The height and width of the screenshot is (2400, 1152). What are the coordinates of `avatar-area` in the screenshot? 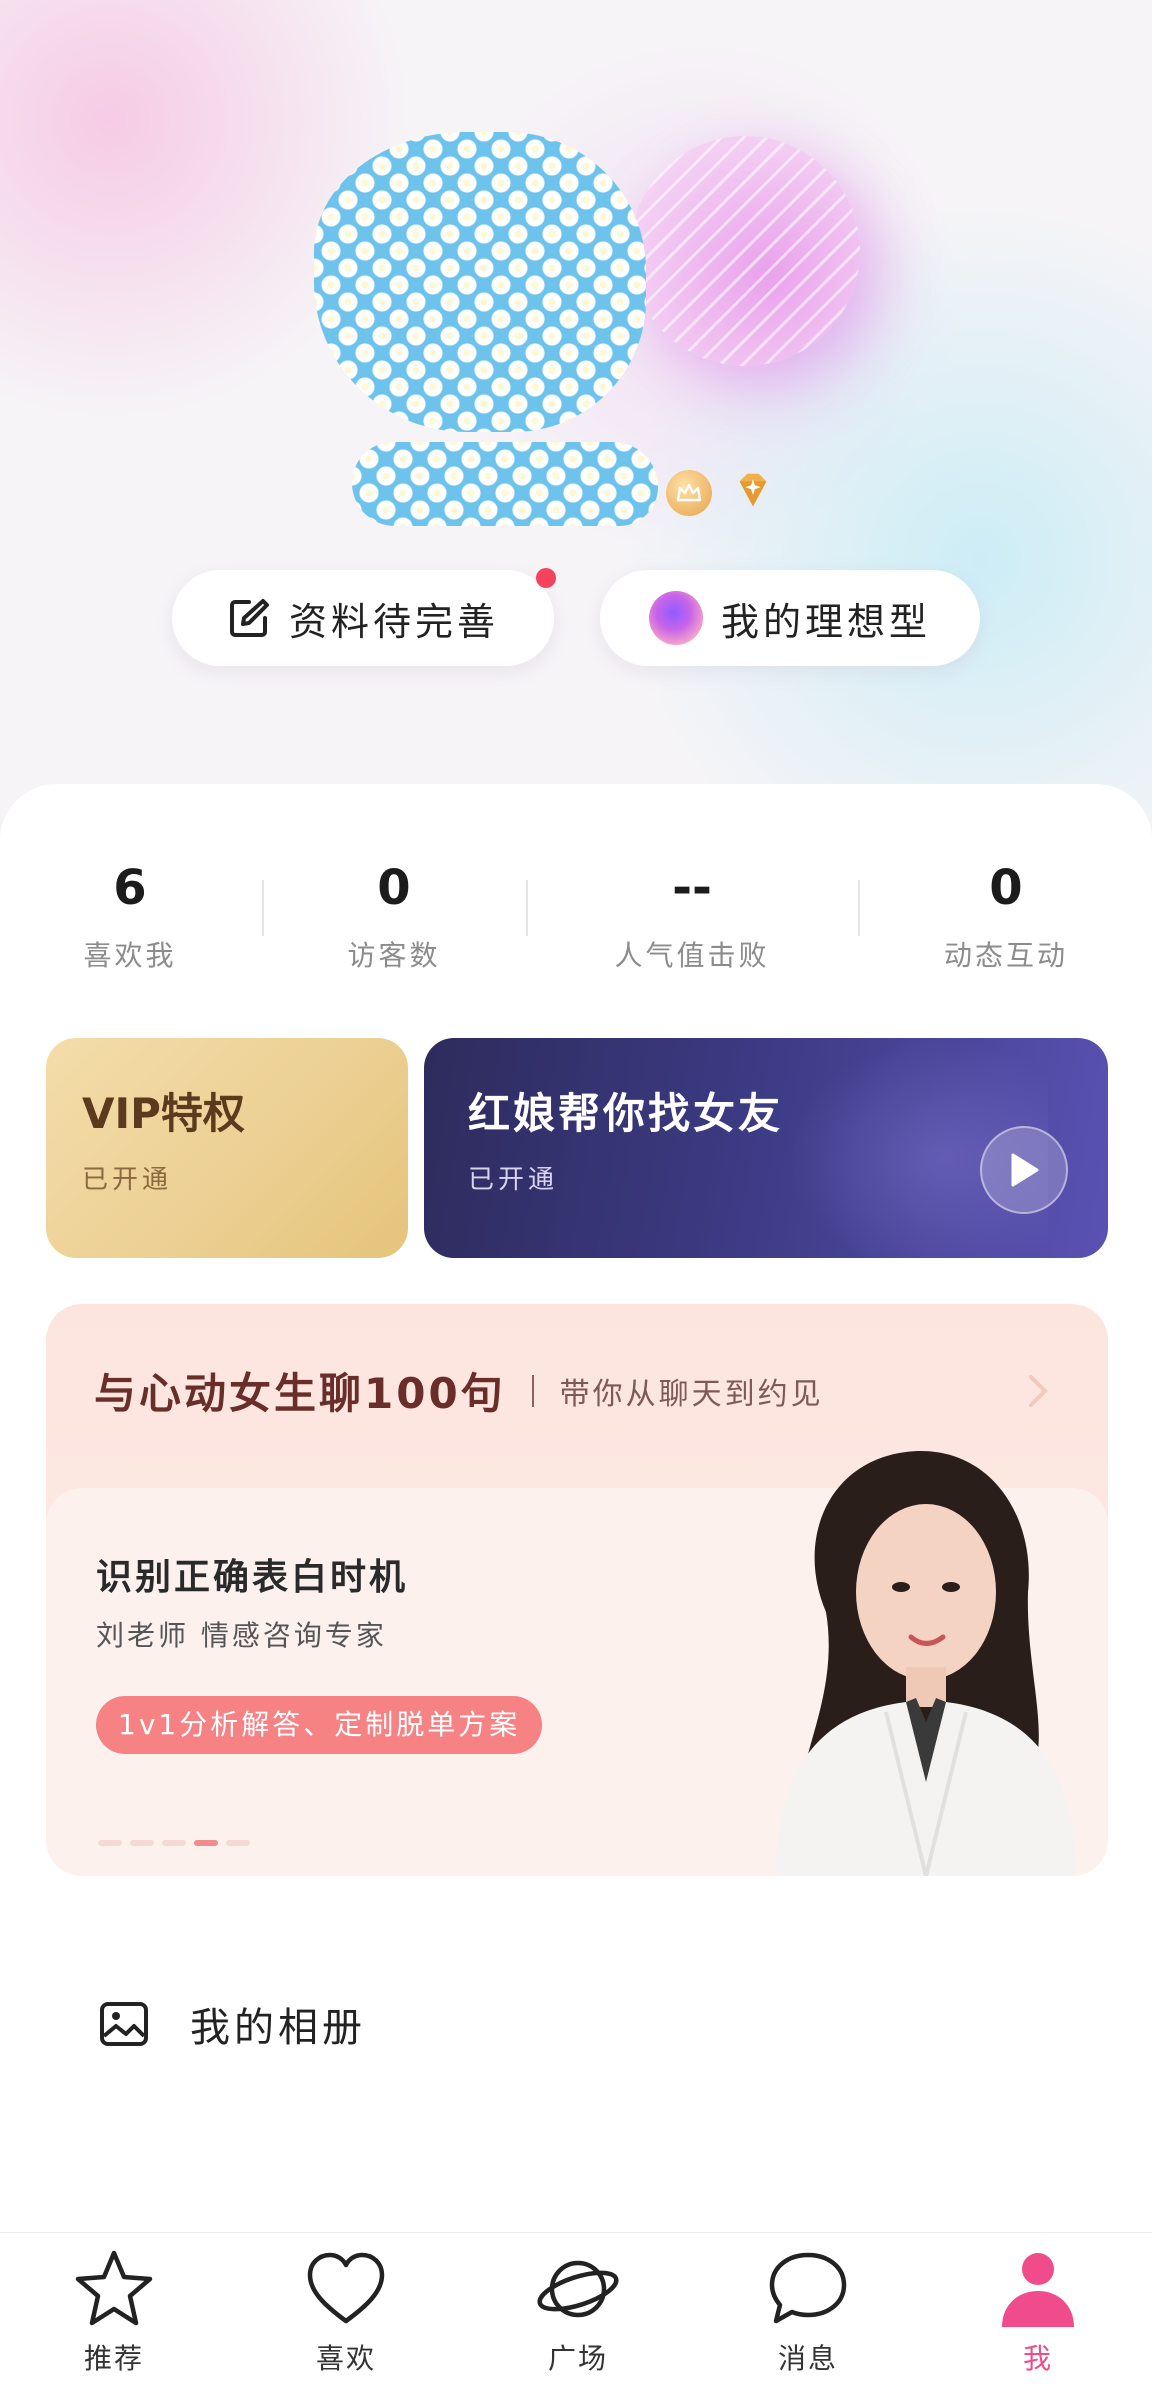 It's located at (580, 285).